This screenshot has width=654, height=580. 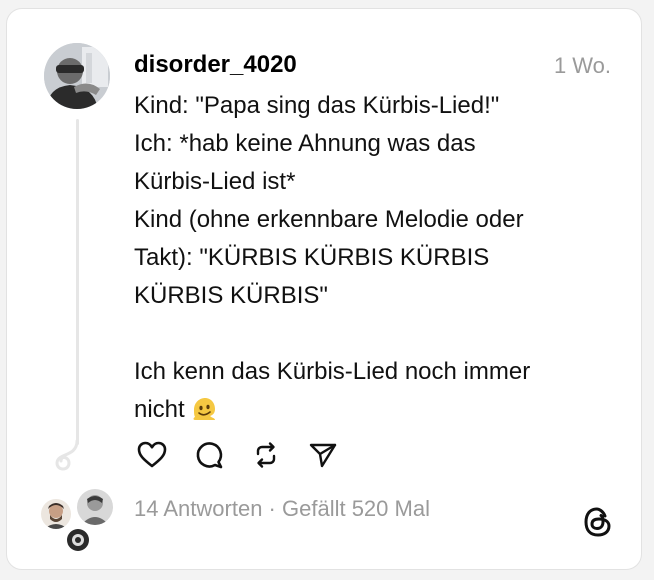 What do you see at coordinates (305, 143) in the screenshot?
I see `post-line: Ich: *hab keine Ahnung was das` at bounding box center [305, 143].